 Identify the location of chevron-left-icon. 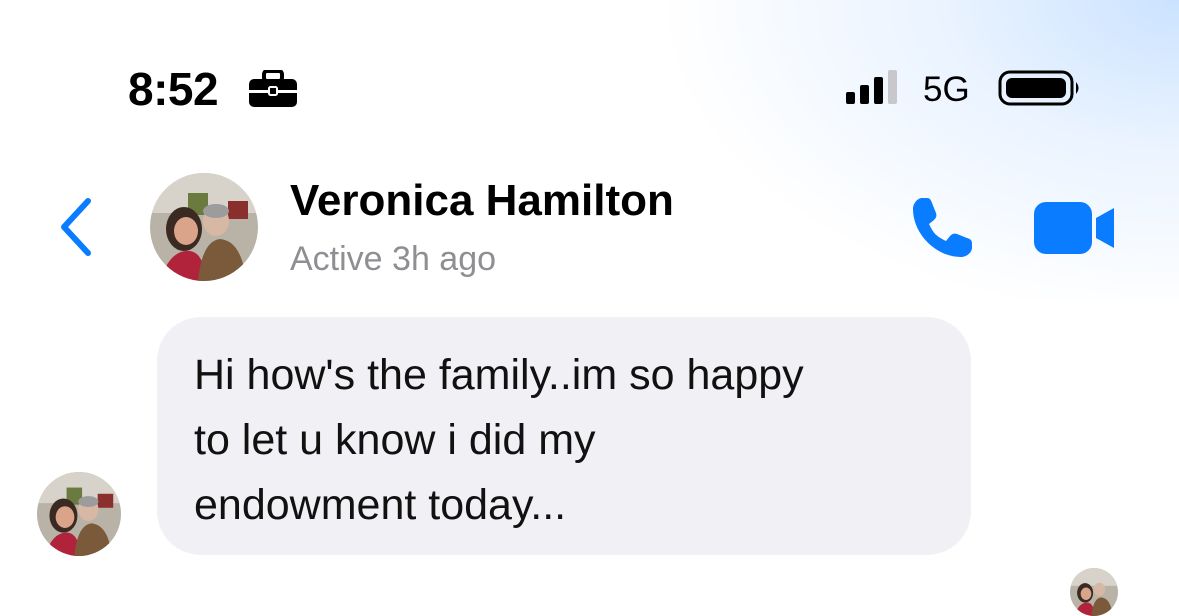
(76, 227).